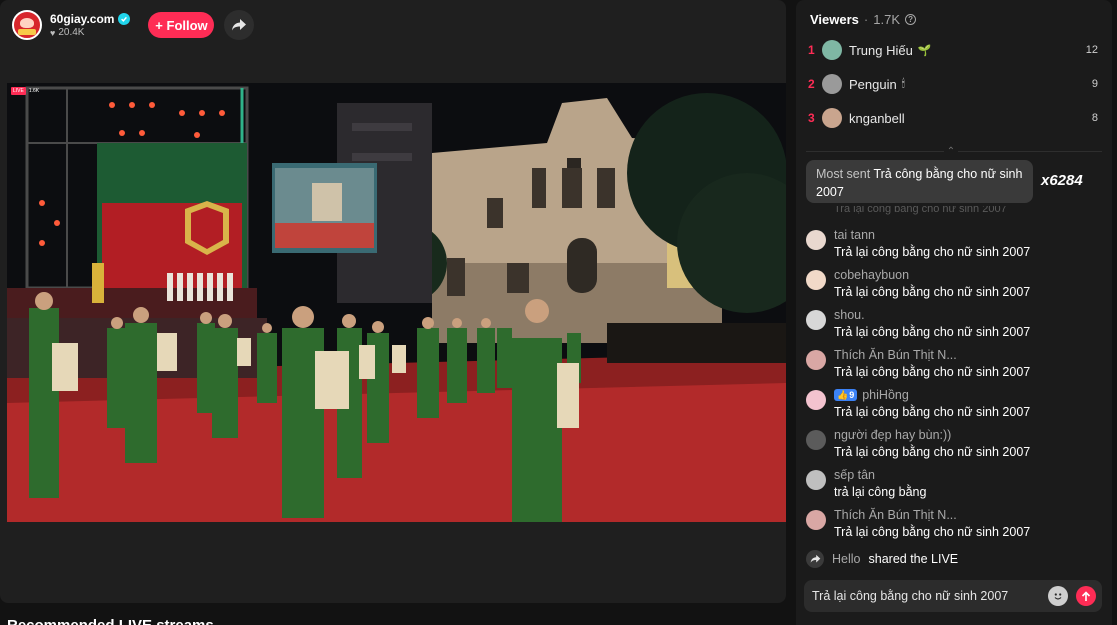  Describe the element at coordinates (920, 210) in the screenshot. I see `faded-message: Trả lại công bằng cho nữ sinh 2007` at that location.